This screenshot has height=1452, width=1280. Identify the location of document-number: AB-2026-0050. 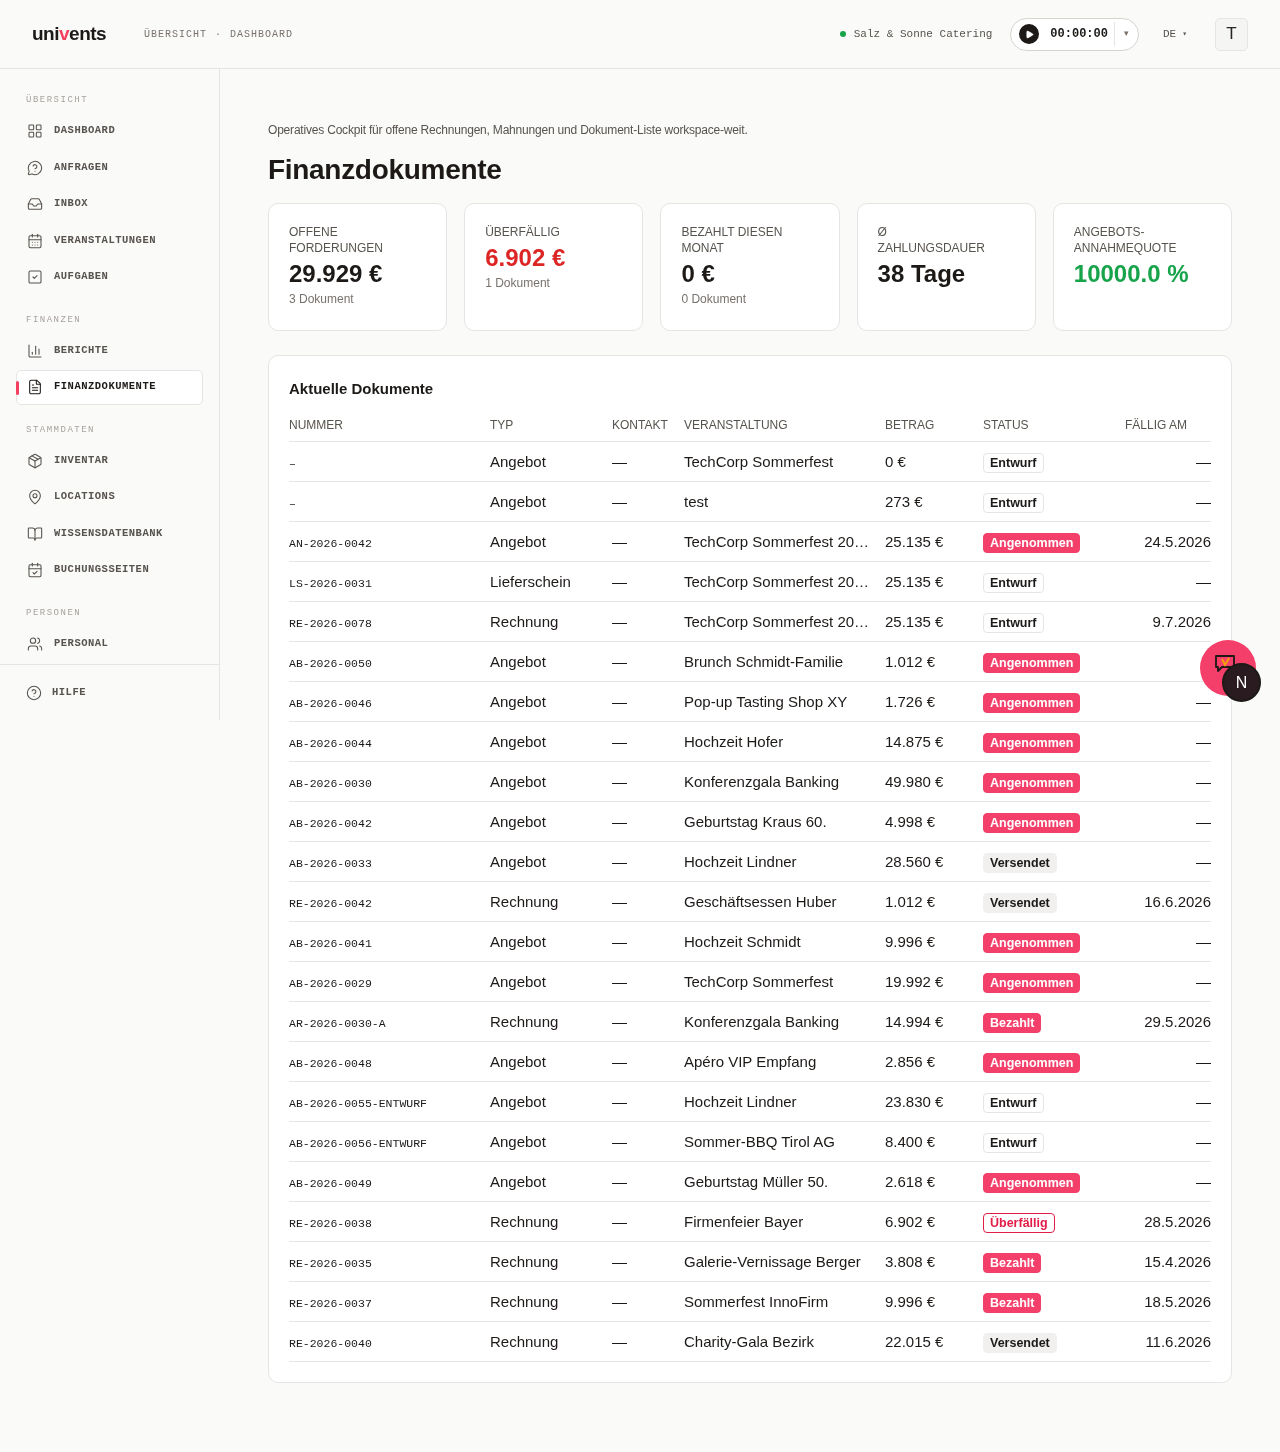
(330, 663).